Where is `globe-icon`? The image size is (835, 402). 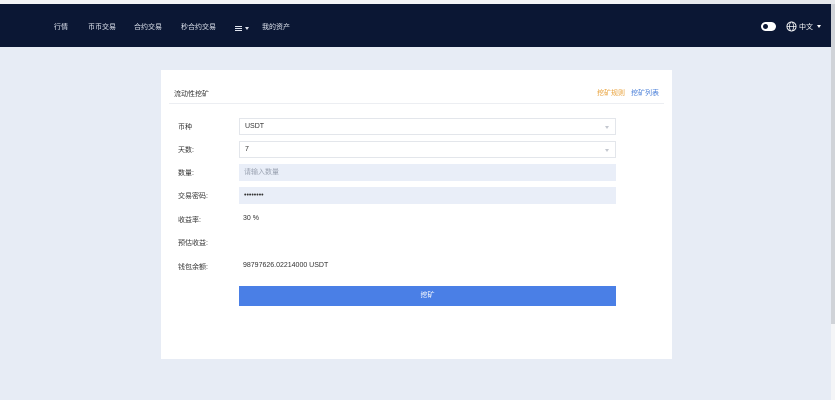 globe-icon is located at coordinates (791, 26).